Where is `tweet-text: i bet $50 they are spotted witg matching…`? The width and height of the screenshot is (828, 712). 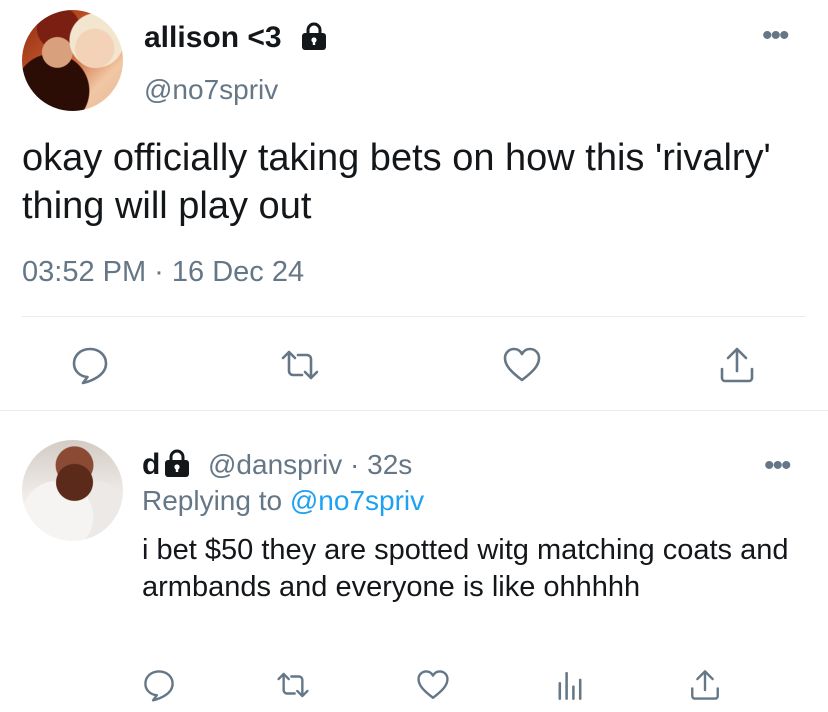
tweet-text: i bet $50 they are spotted witg matching… is located at coordinates (469, 568).